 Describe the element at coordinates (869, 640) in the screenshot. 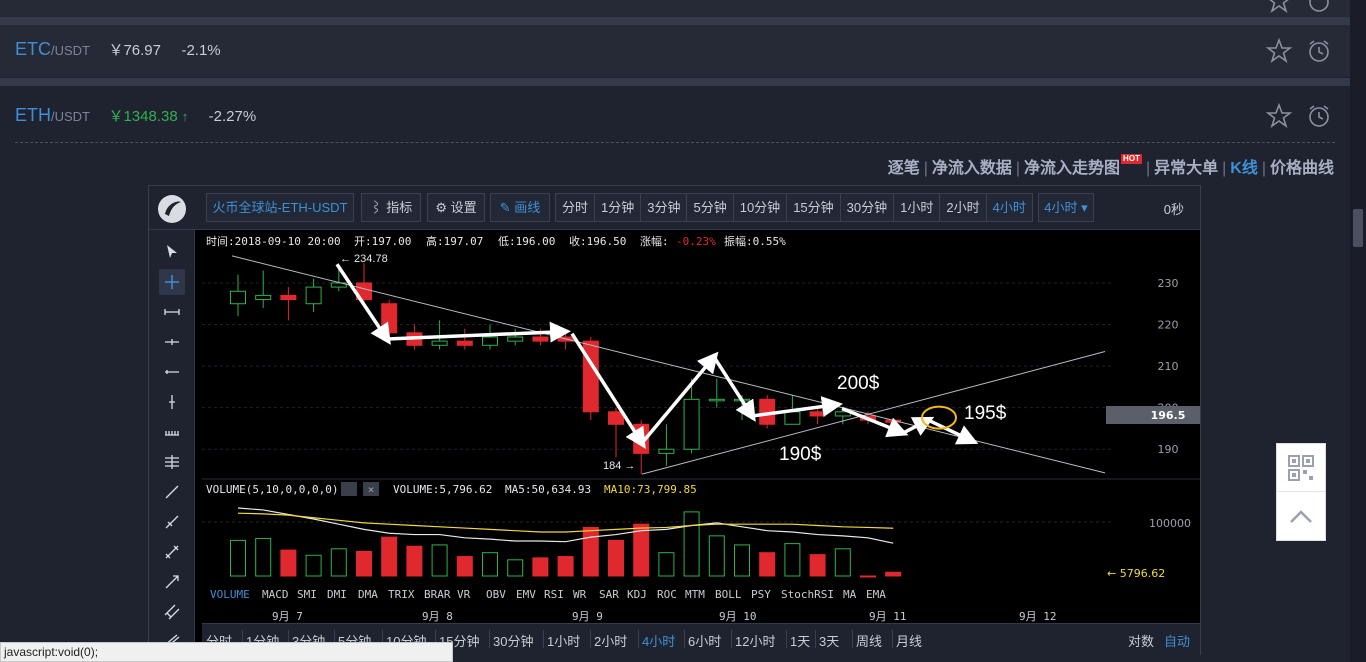

I see `bottom-tab-14: 周线` at that location.